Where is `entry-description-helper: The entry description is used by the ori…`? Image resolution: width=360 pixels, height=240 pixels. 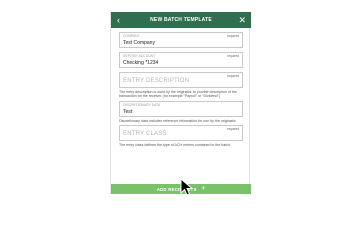 entry-description-helper: The entry description is used by the ori… is located at coordinates (178, 94).